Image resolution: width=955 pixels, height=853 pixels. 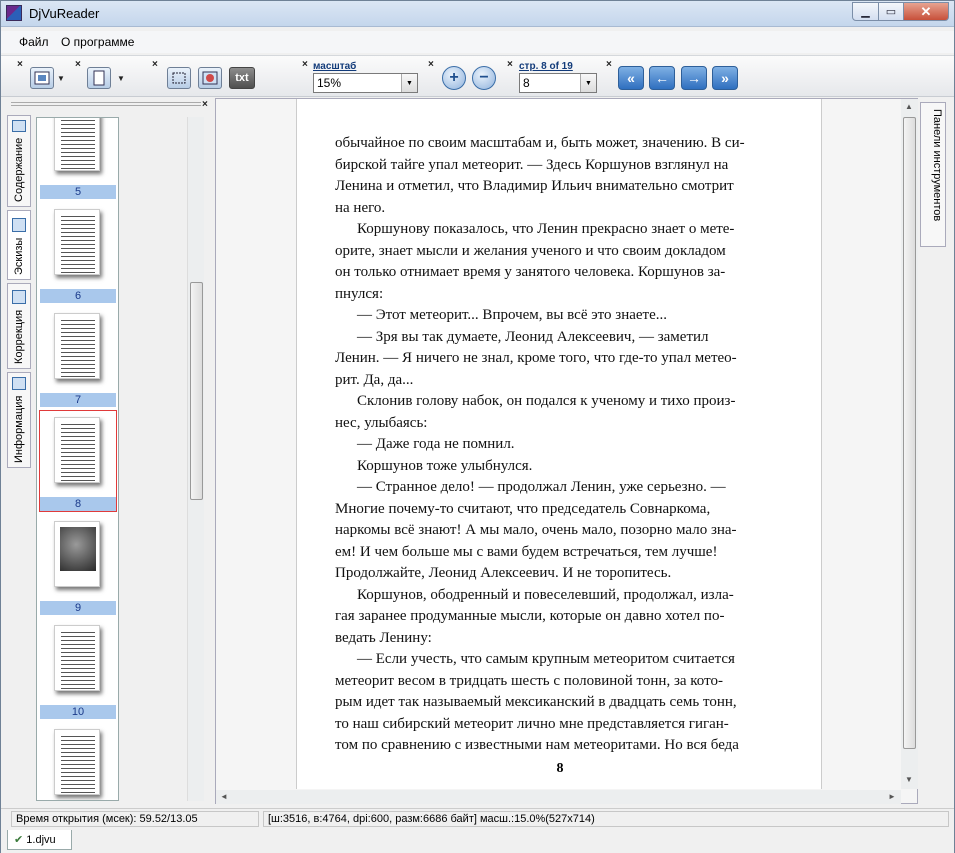 What do you see at coordinates (725, 78) in the screenshot?
I see `last-page-button: »` at bounding box center [725, 78].